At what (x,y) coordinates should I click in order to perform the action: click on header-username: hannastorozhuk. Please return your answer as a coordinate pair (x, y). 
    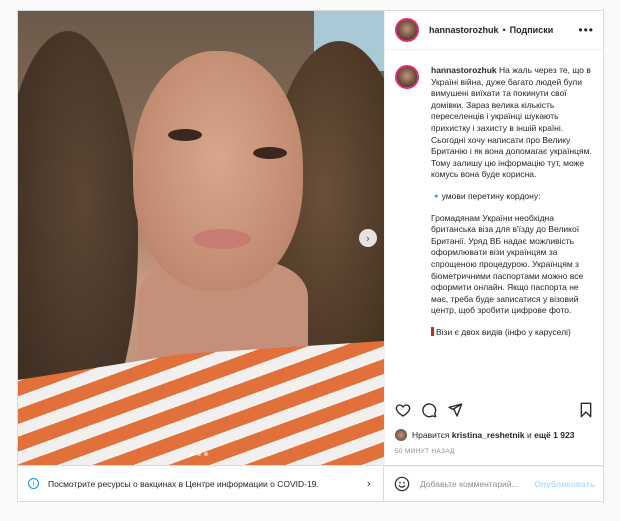
    Looking at the image, I should click on (464, 30).